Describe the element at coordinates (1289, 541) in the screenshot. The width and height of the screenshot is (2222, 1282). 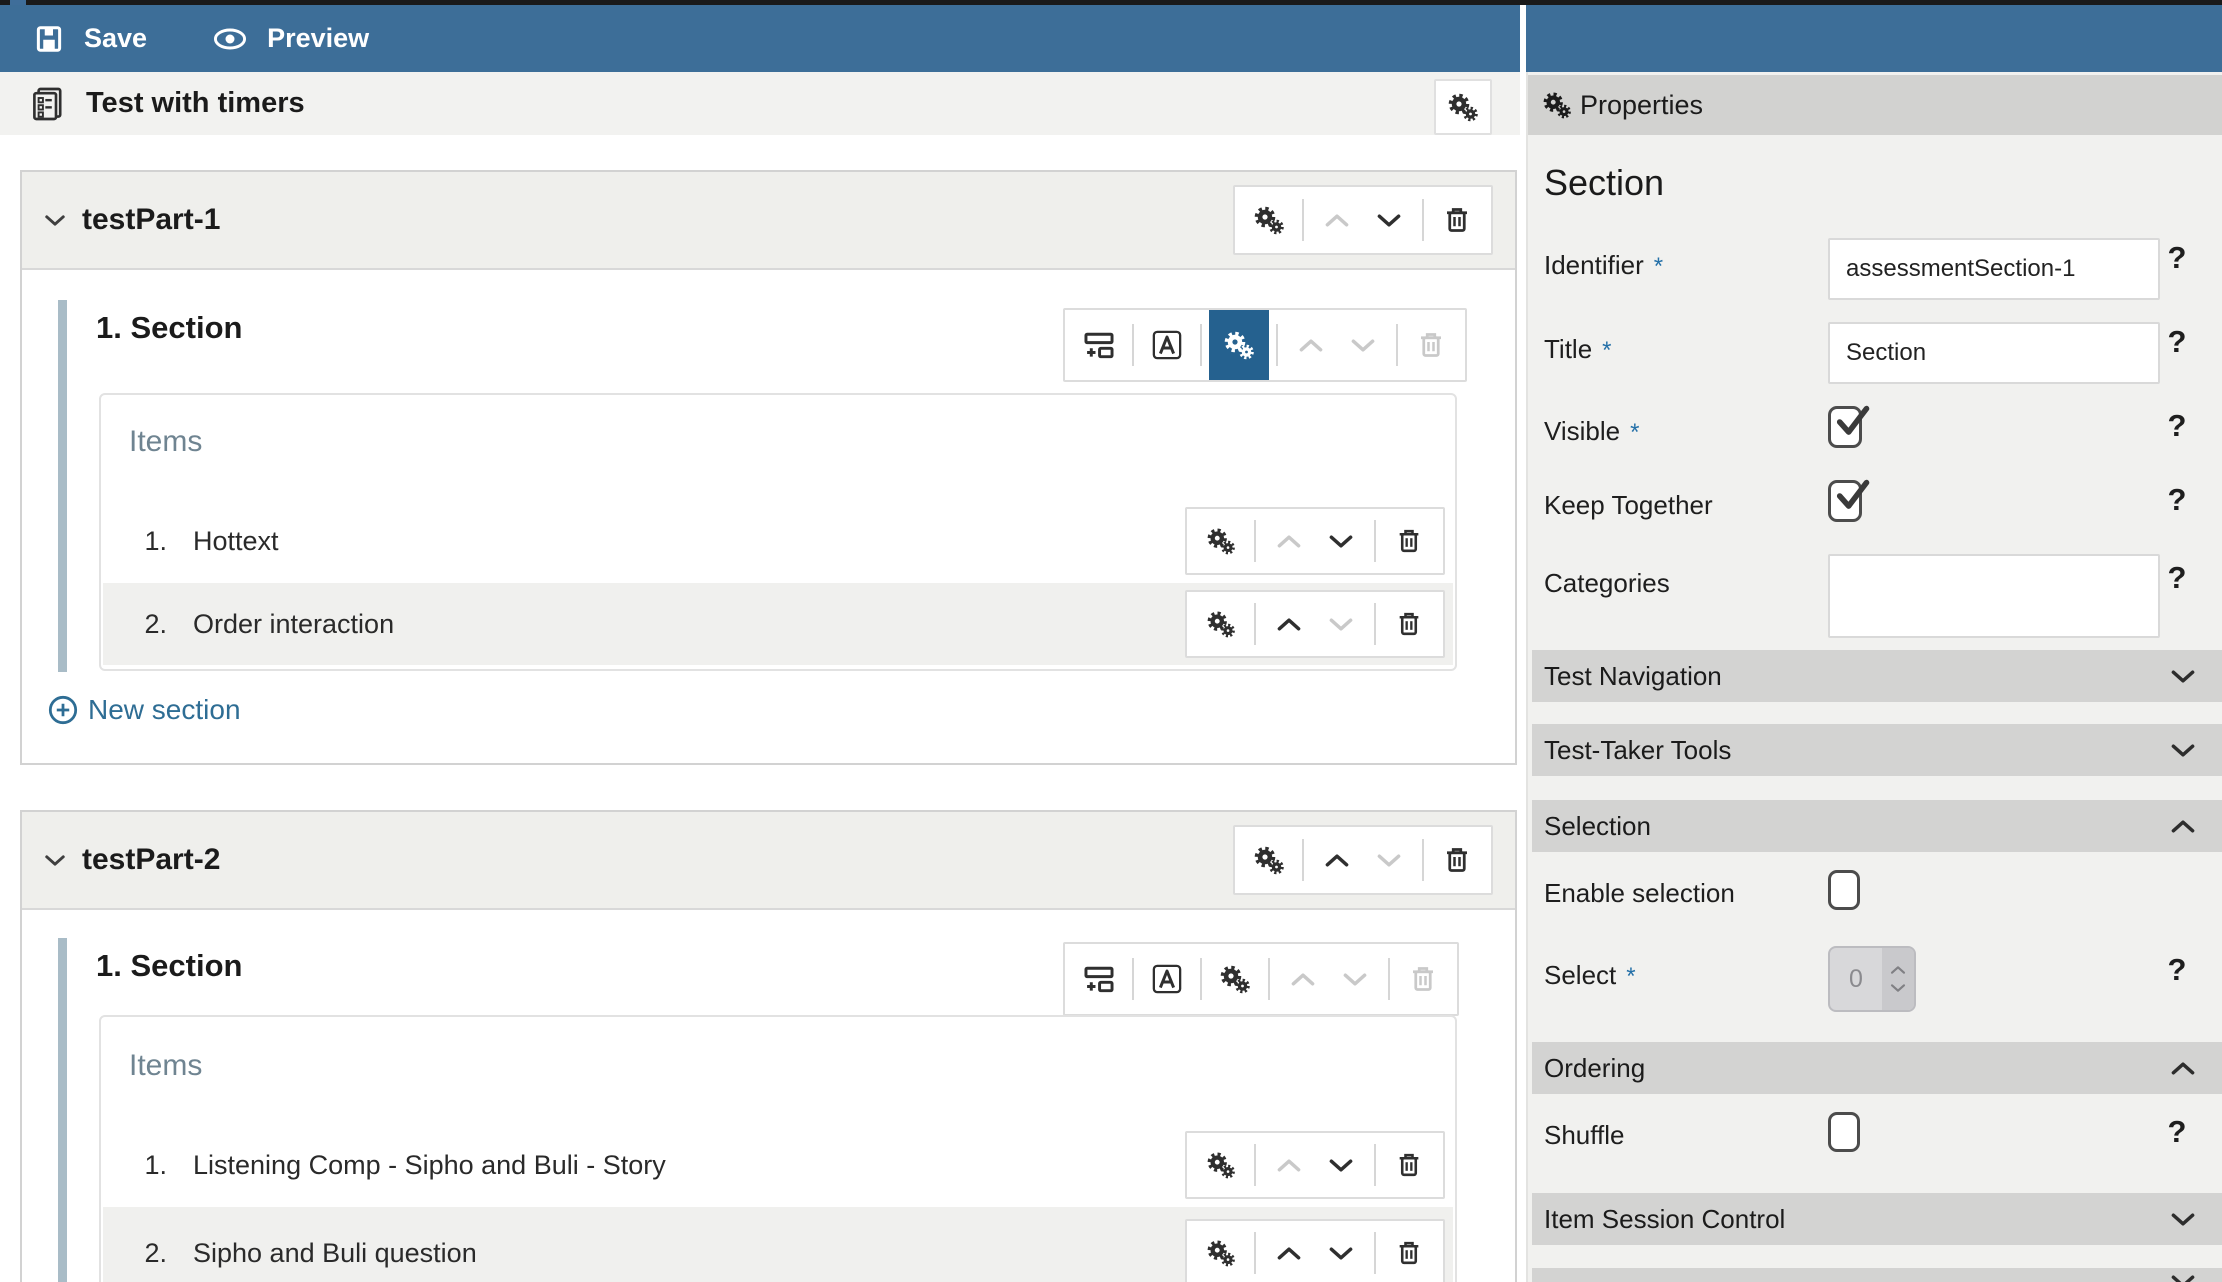
I see `chevron-up-icon` at that location.